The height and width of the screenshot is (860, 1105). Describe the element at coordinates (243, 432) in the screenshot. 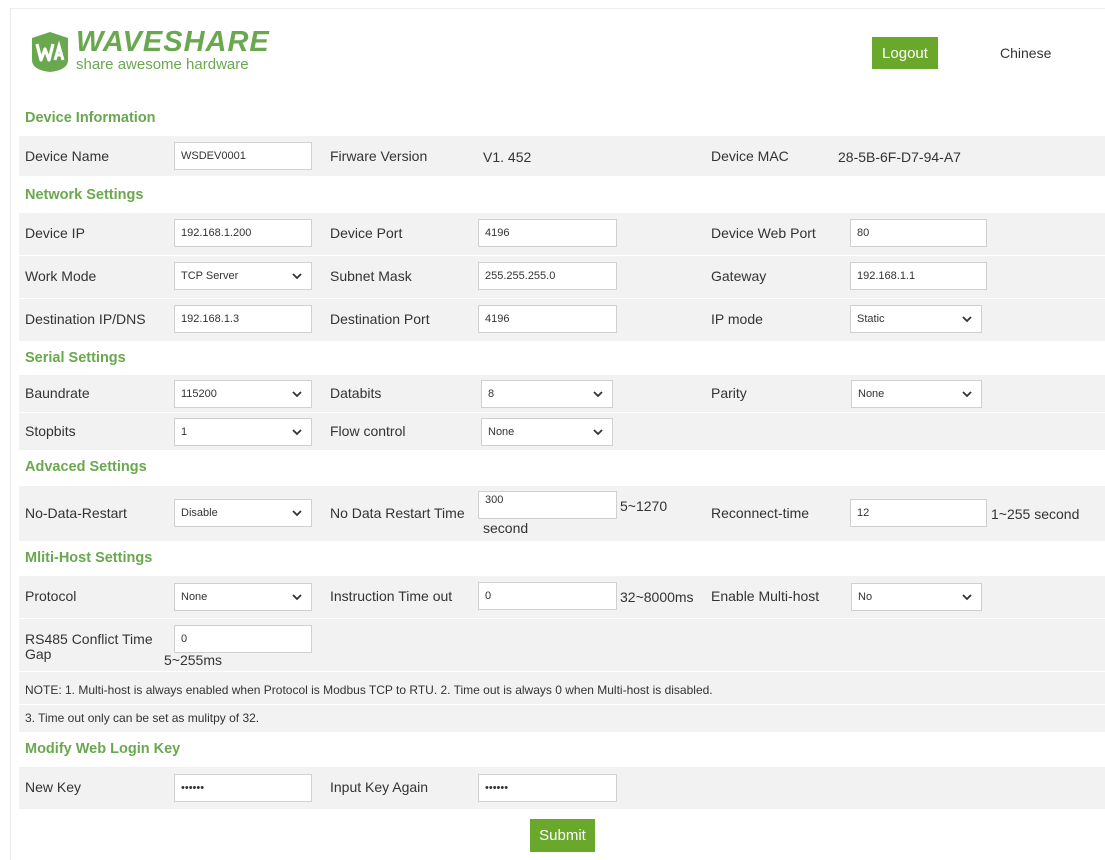

I see `stopbits-select: 1` at that location.